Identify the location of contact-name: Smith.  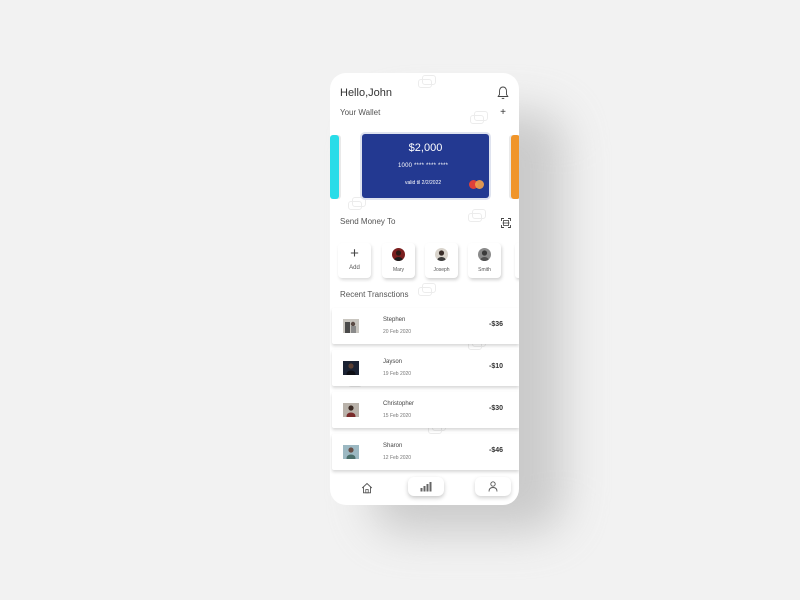
(484, 270).